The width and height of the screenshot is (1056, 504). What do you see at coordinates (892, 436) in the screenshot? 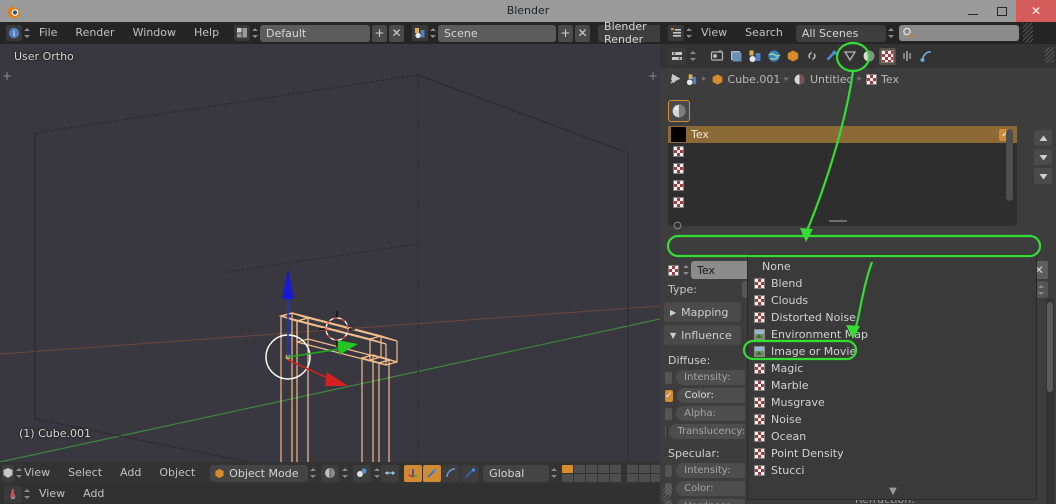
I see `dropdown-item-ocean: Ocean` at bounding box center [892, 436].